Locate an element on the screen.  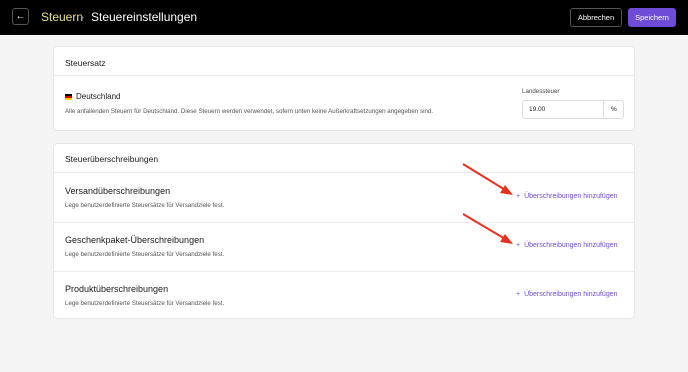
shipping-overrides-title: Versandüberschreibungen is located at coordinates (118, 191).